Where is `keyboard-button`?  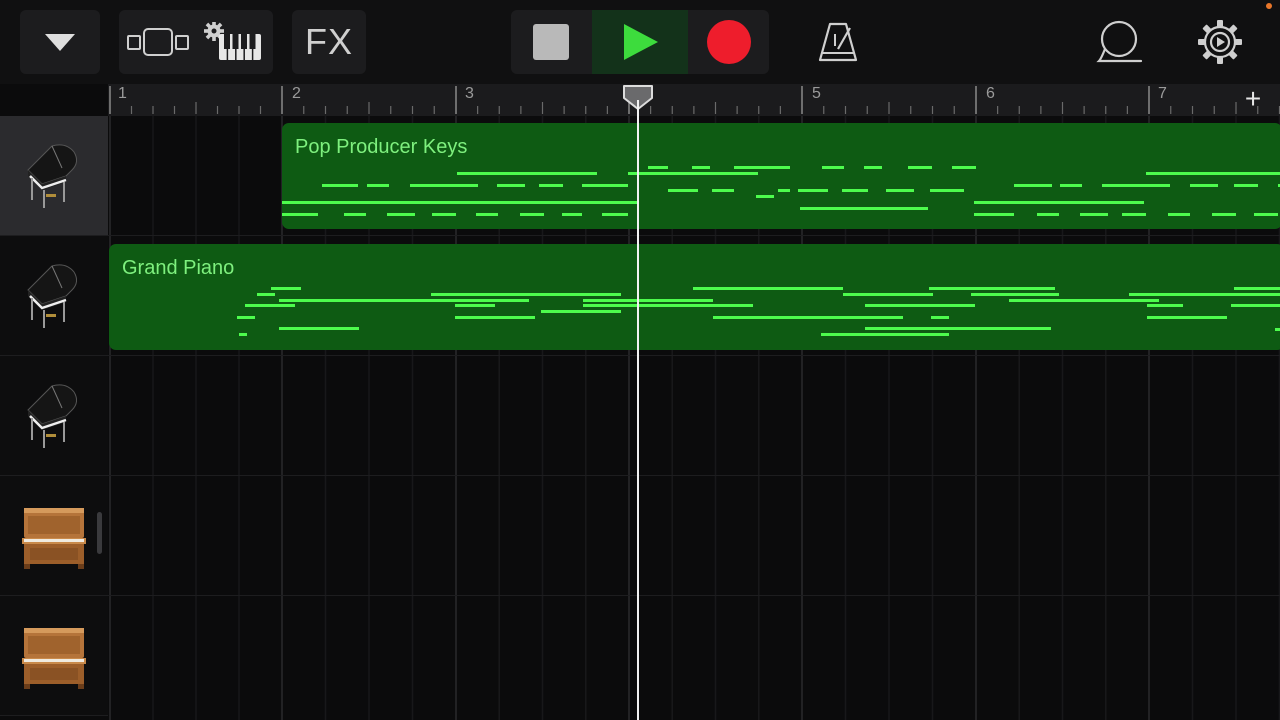
keyboard-button is located at coordinates (234, 42).